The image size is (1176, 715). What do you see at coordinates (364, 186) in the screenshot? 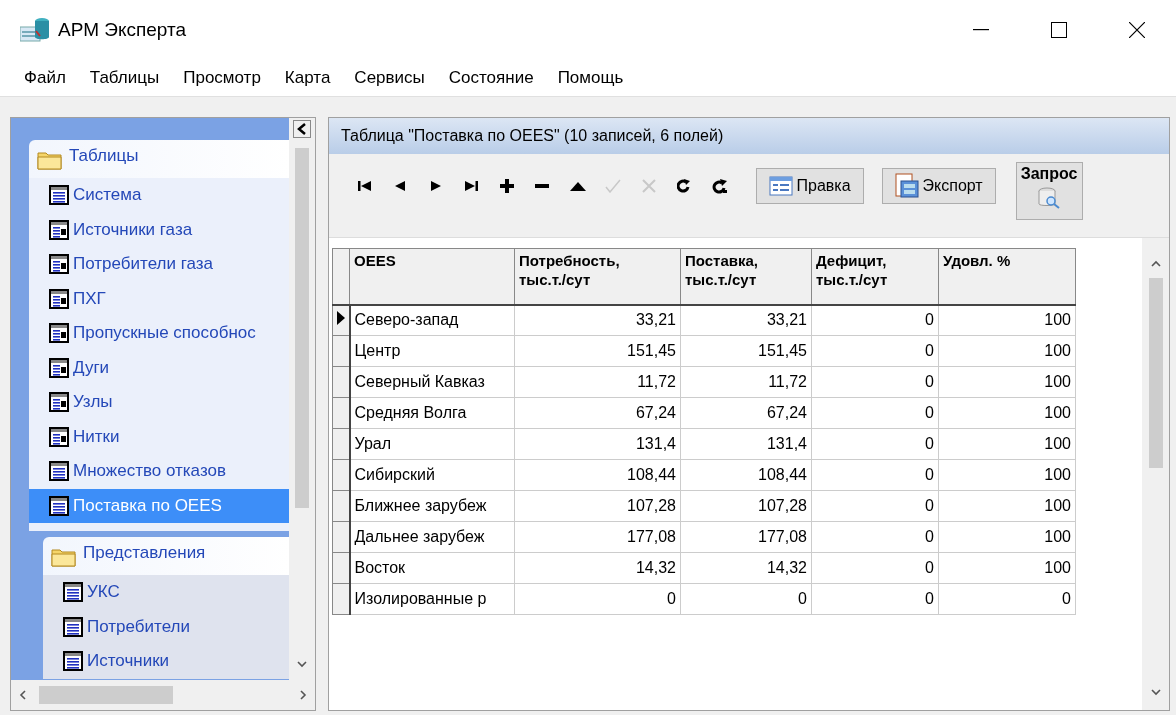
I see `first-record-icon` at bounding box center [364, 186].